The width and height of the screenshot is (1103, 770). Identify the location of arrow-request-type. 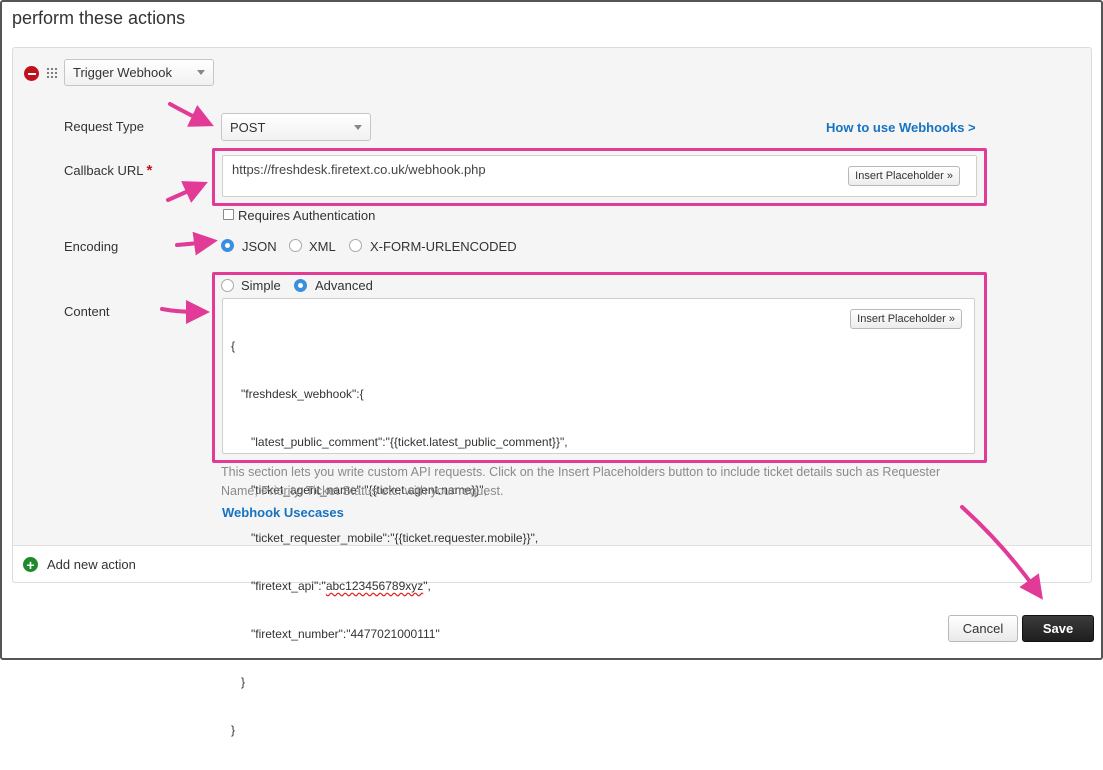
(191, 114).